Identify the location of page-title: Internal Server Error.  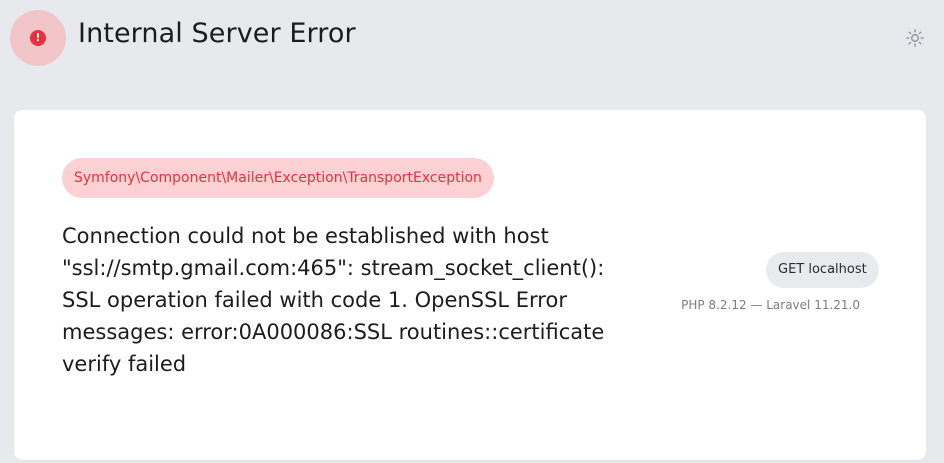
(217, 33).